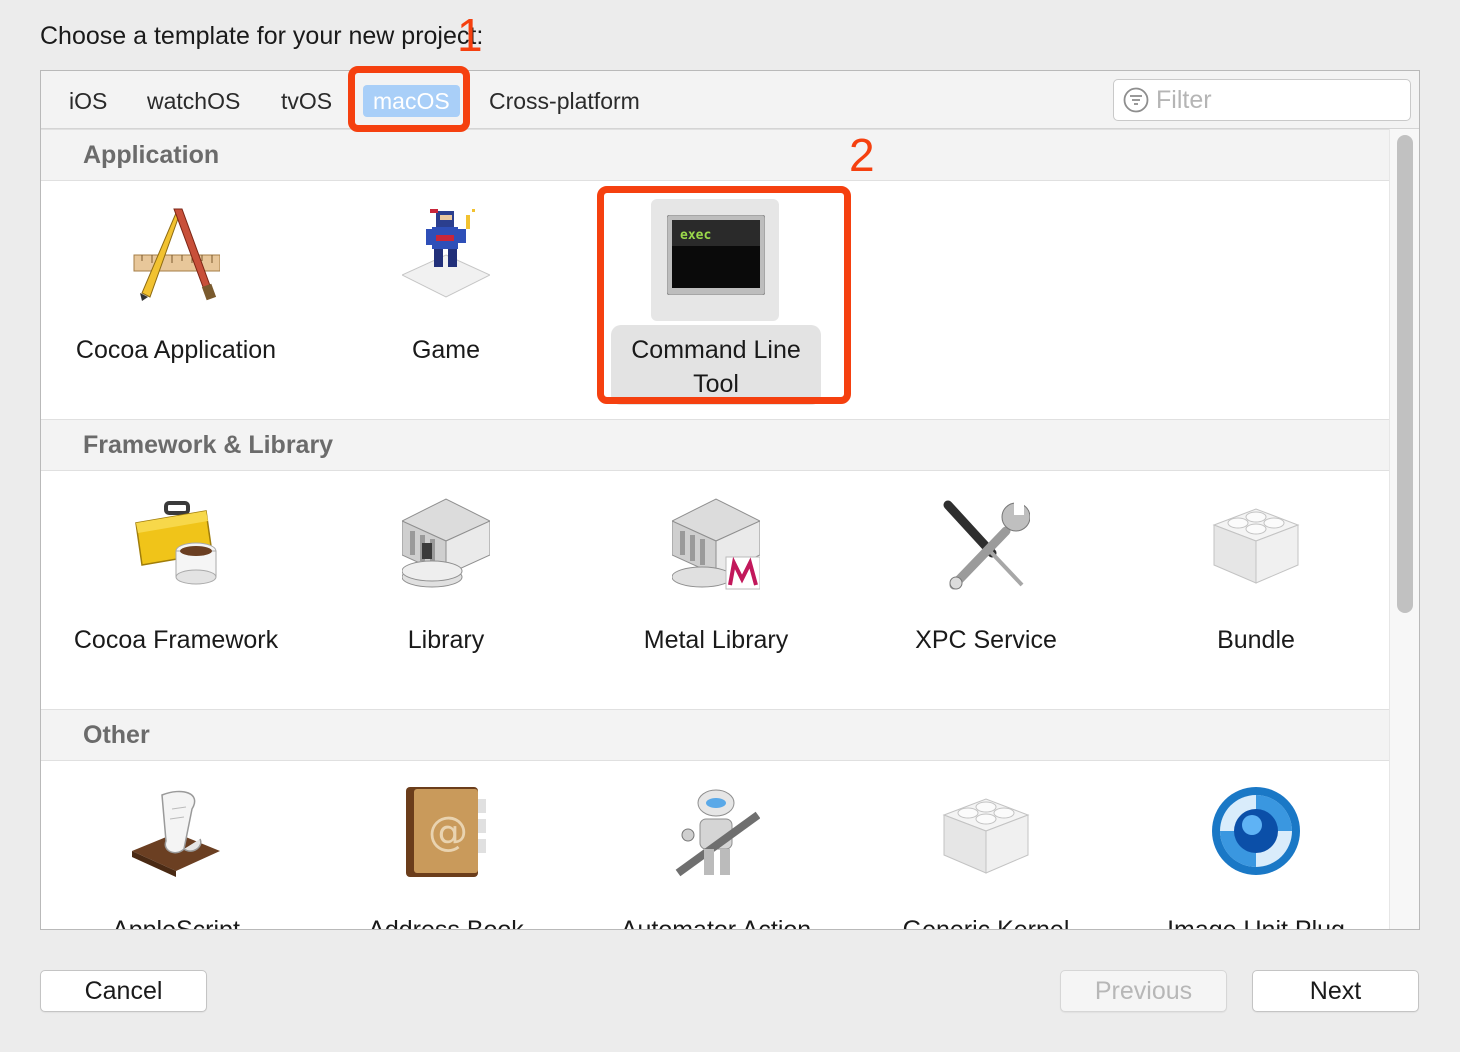  What do you see at coordinates (986, 836) in the screenshot?
I see `kernel-brick-icon` at bounding box center [986, 836].